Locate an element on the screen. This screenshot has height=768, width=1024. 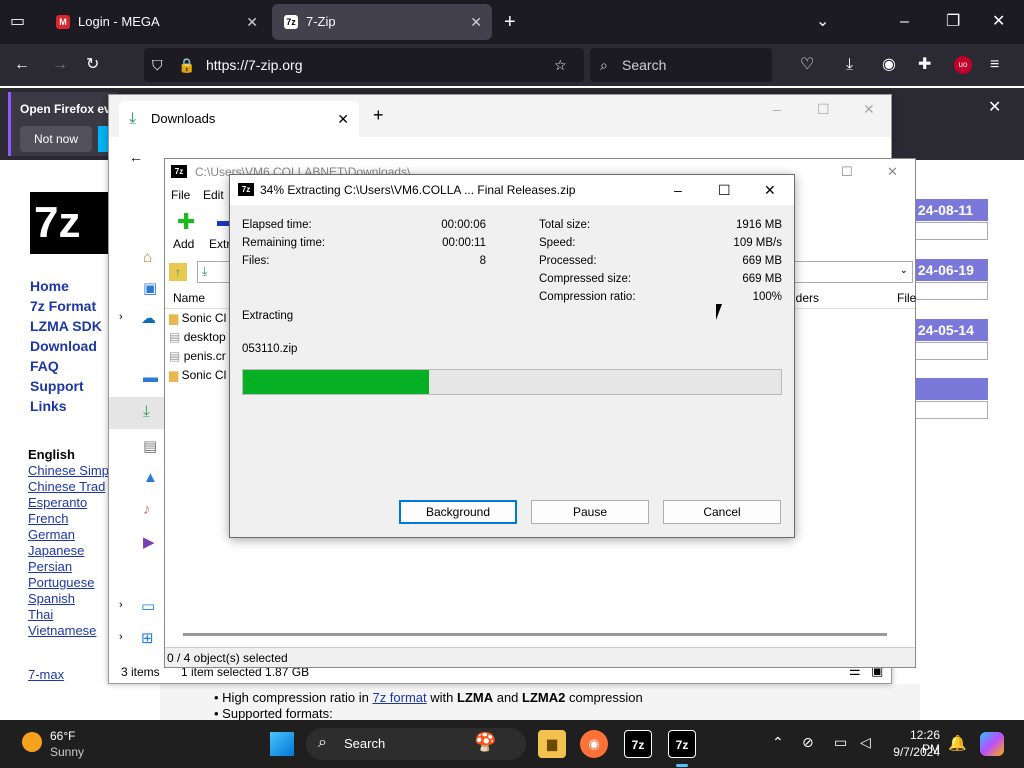
col-name: Name is located at coordinates (189, 298).